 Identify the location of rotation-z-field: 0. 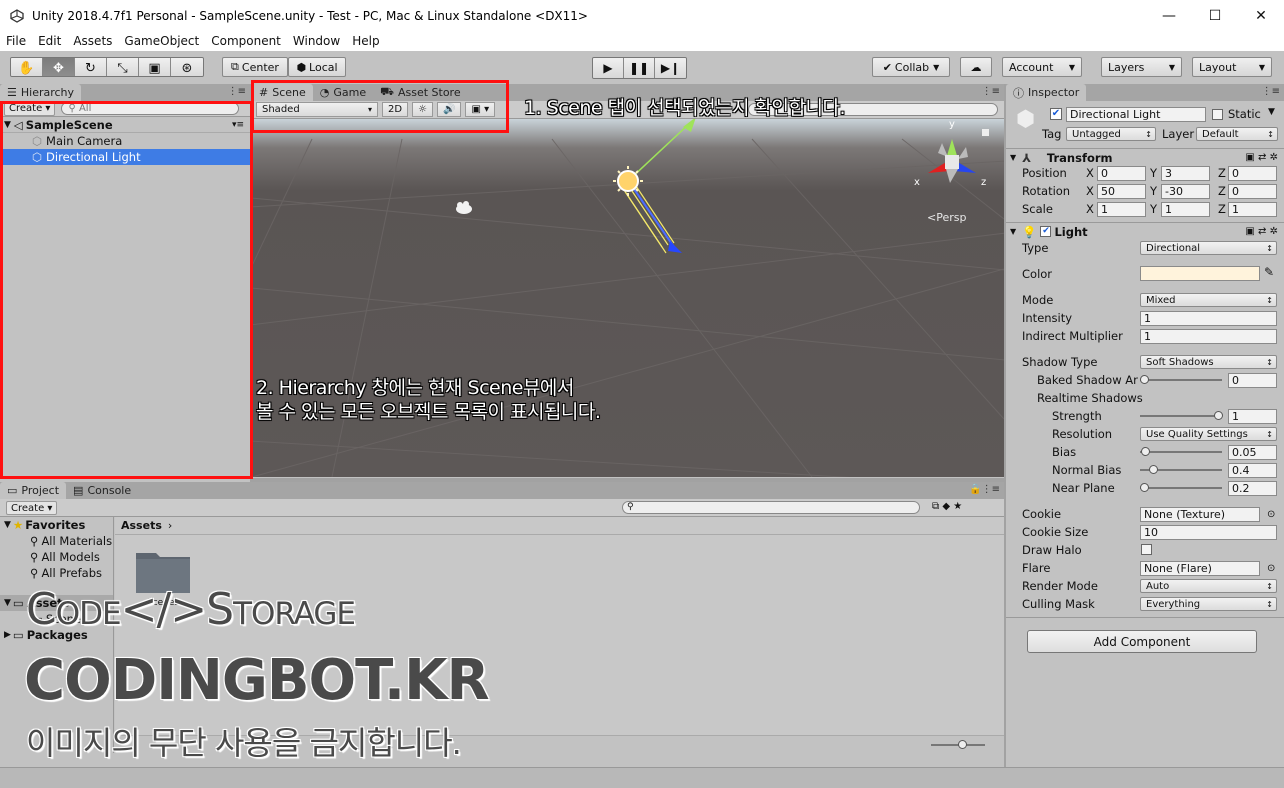
(1252, 191).